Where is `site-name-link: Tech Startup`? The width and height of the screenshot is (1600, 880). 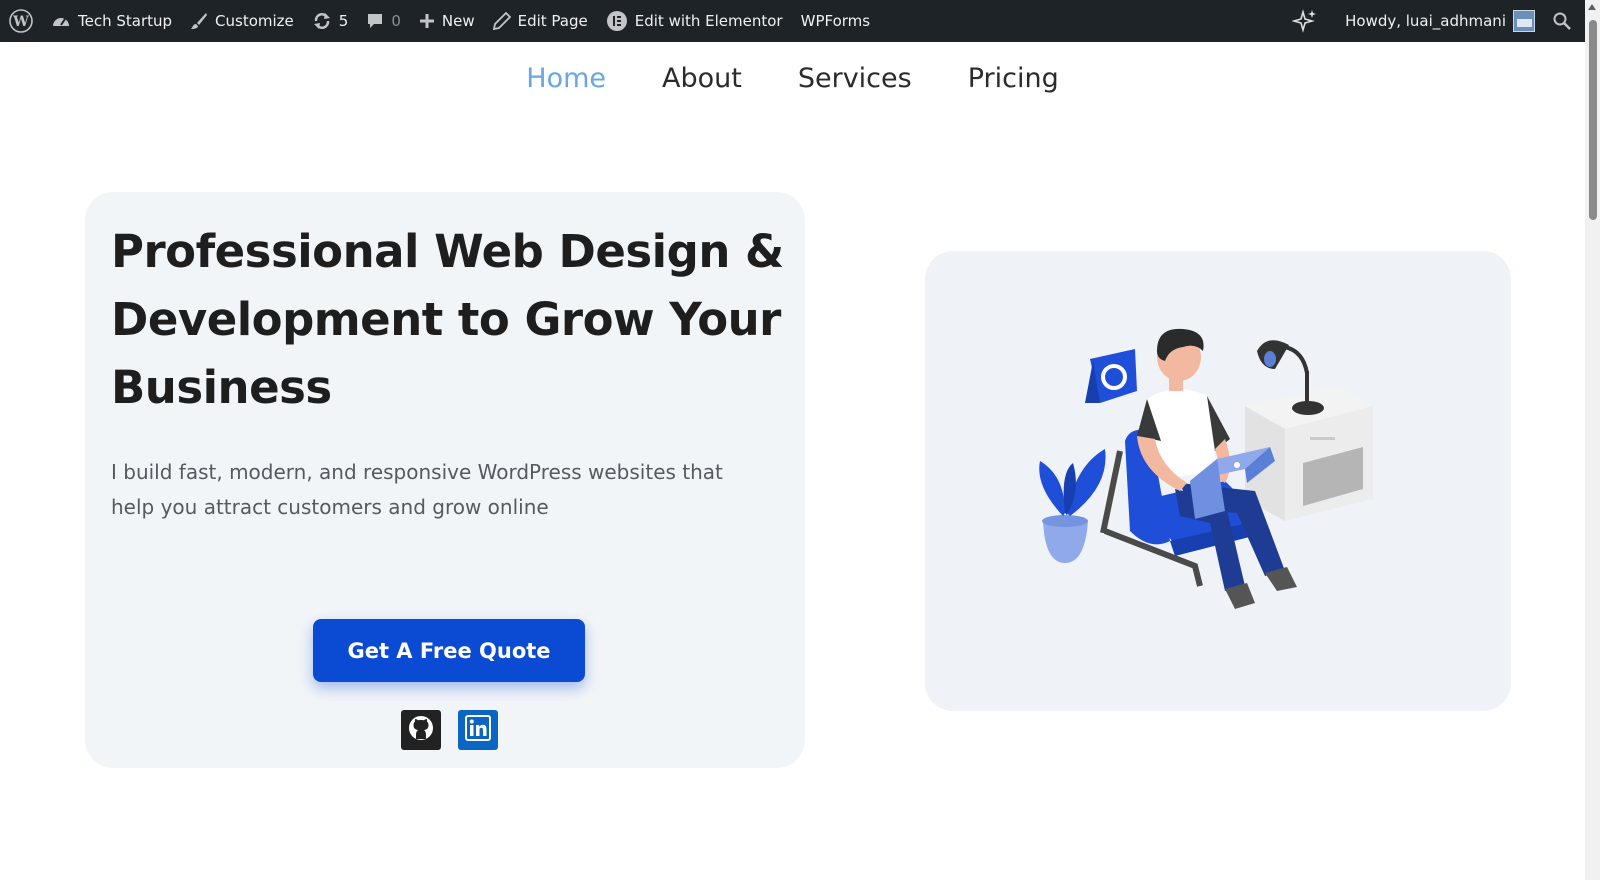
site-name-link: Tech Startup is located at coordinates (111, 21).